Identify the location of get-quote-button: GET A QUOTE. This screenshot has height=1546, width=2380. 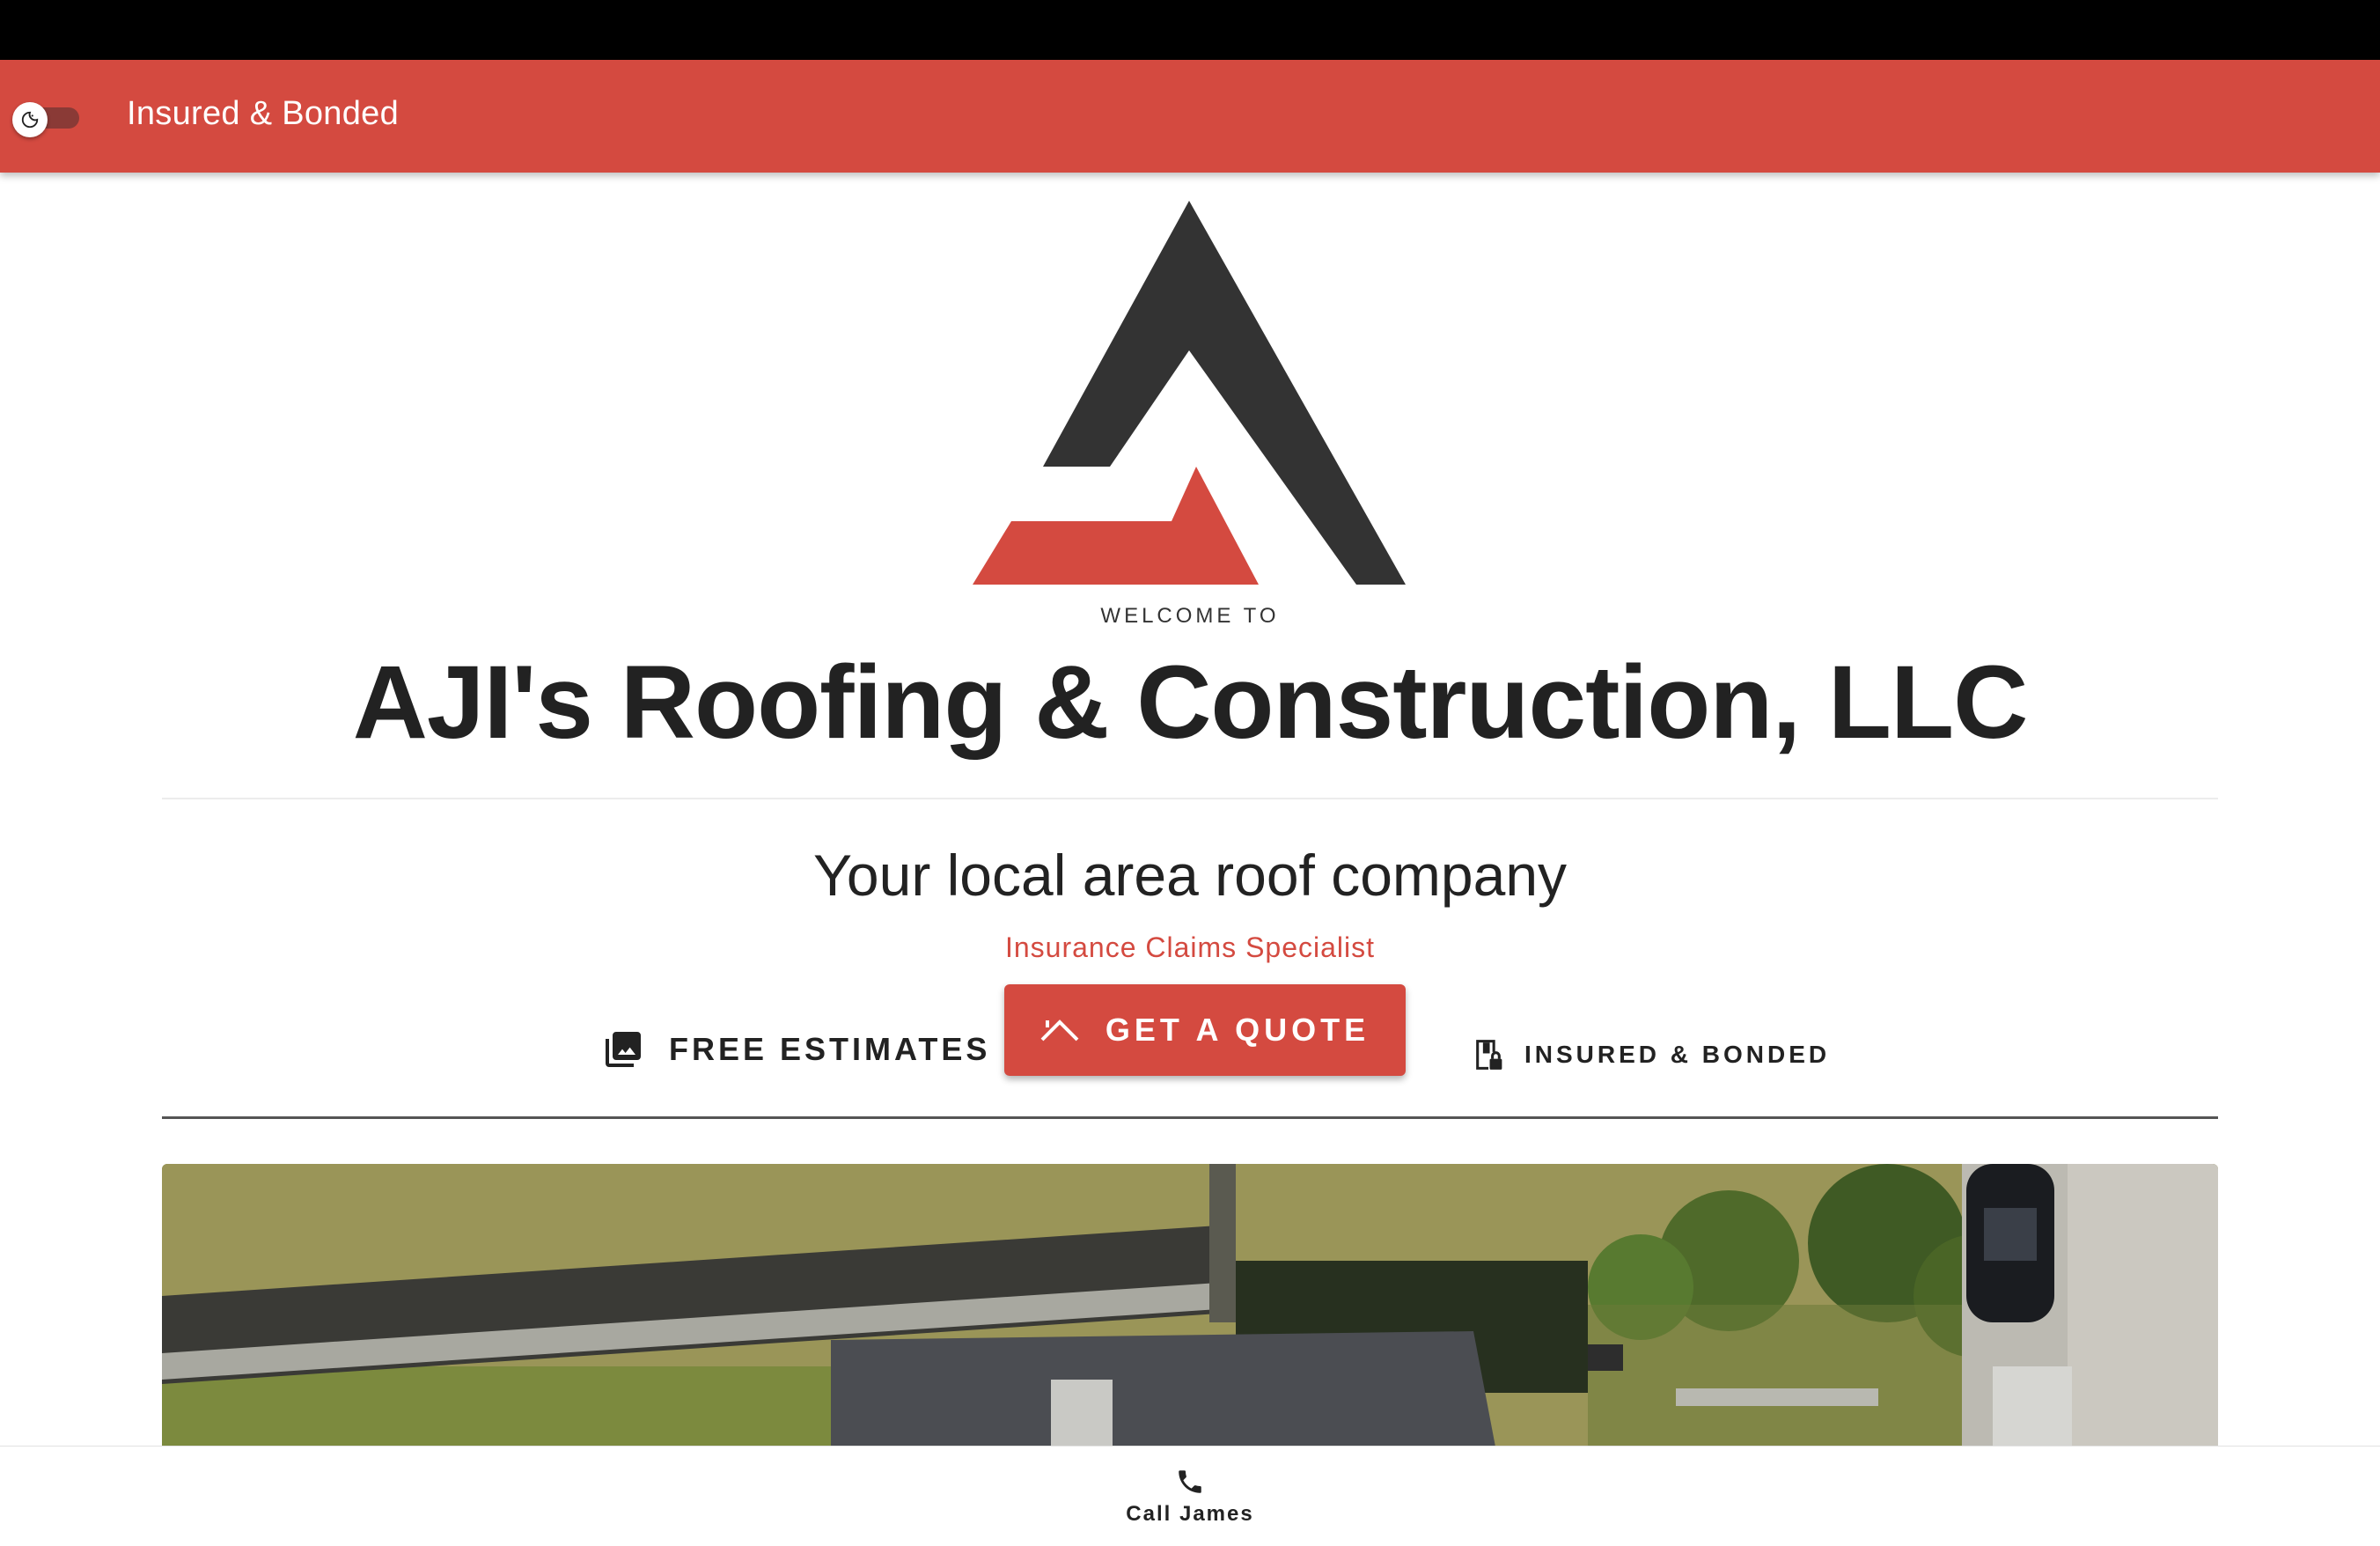
(1205, 1030).